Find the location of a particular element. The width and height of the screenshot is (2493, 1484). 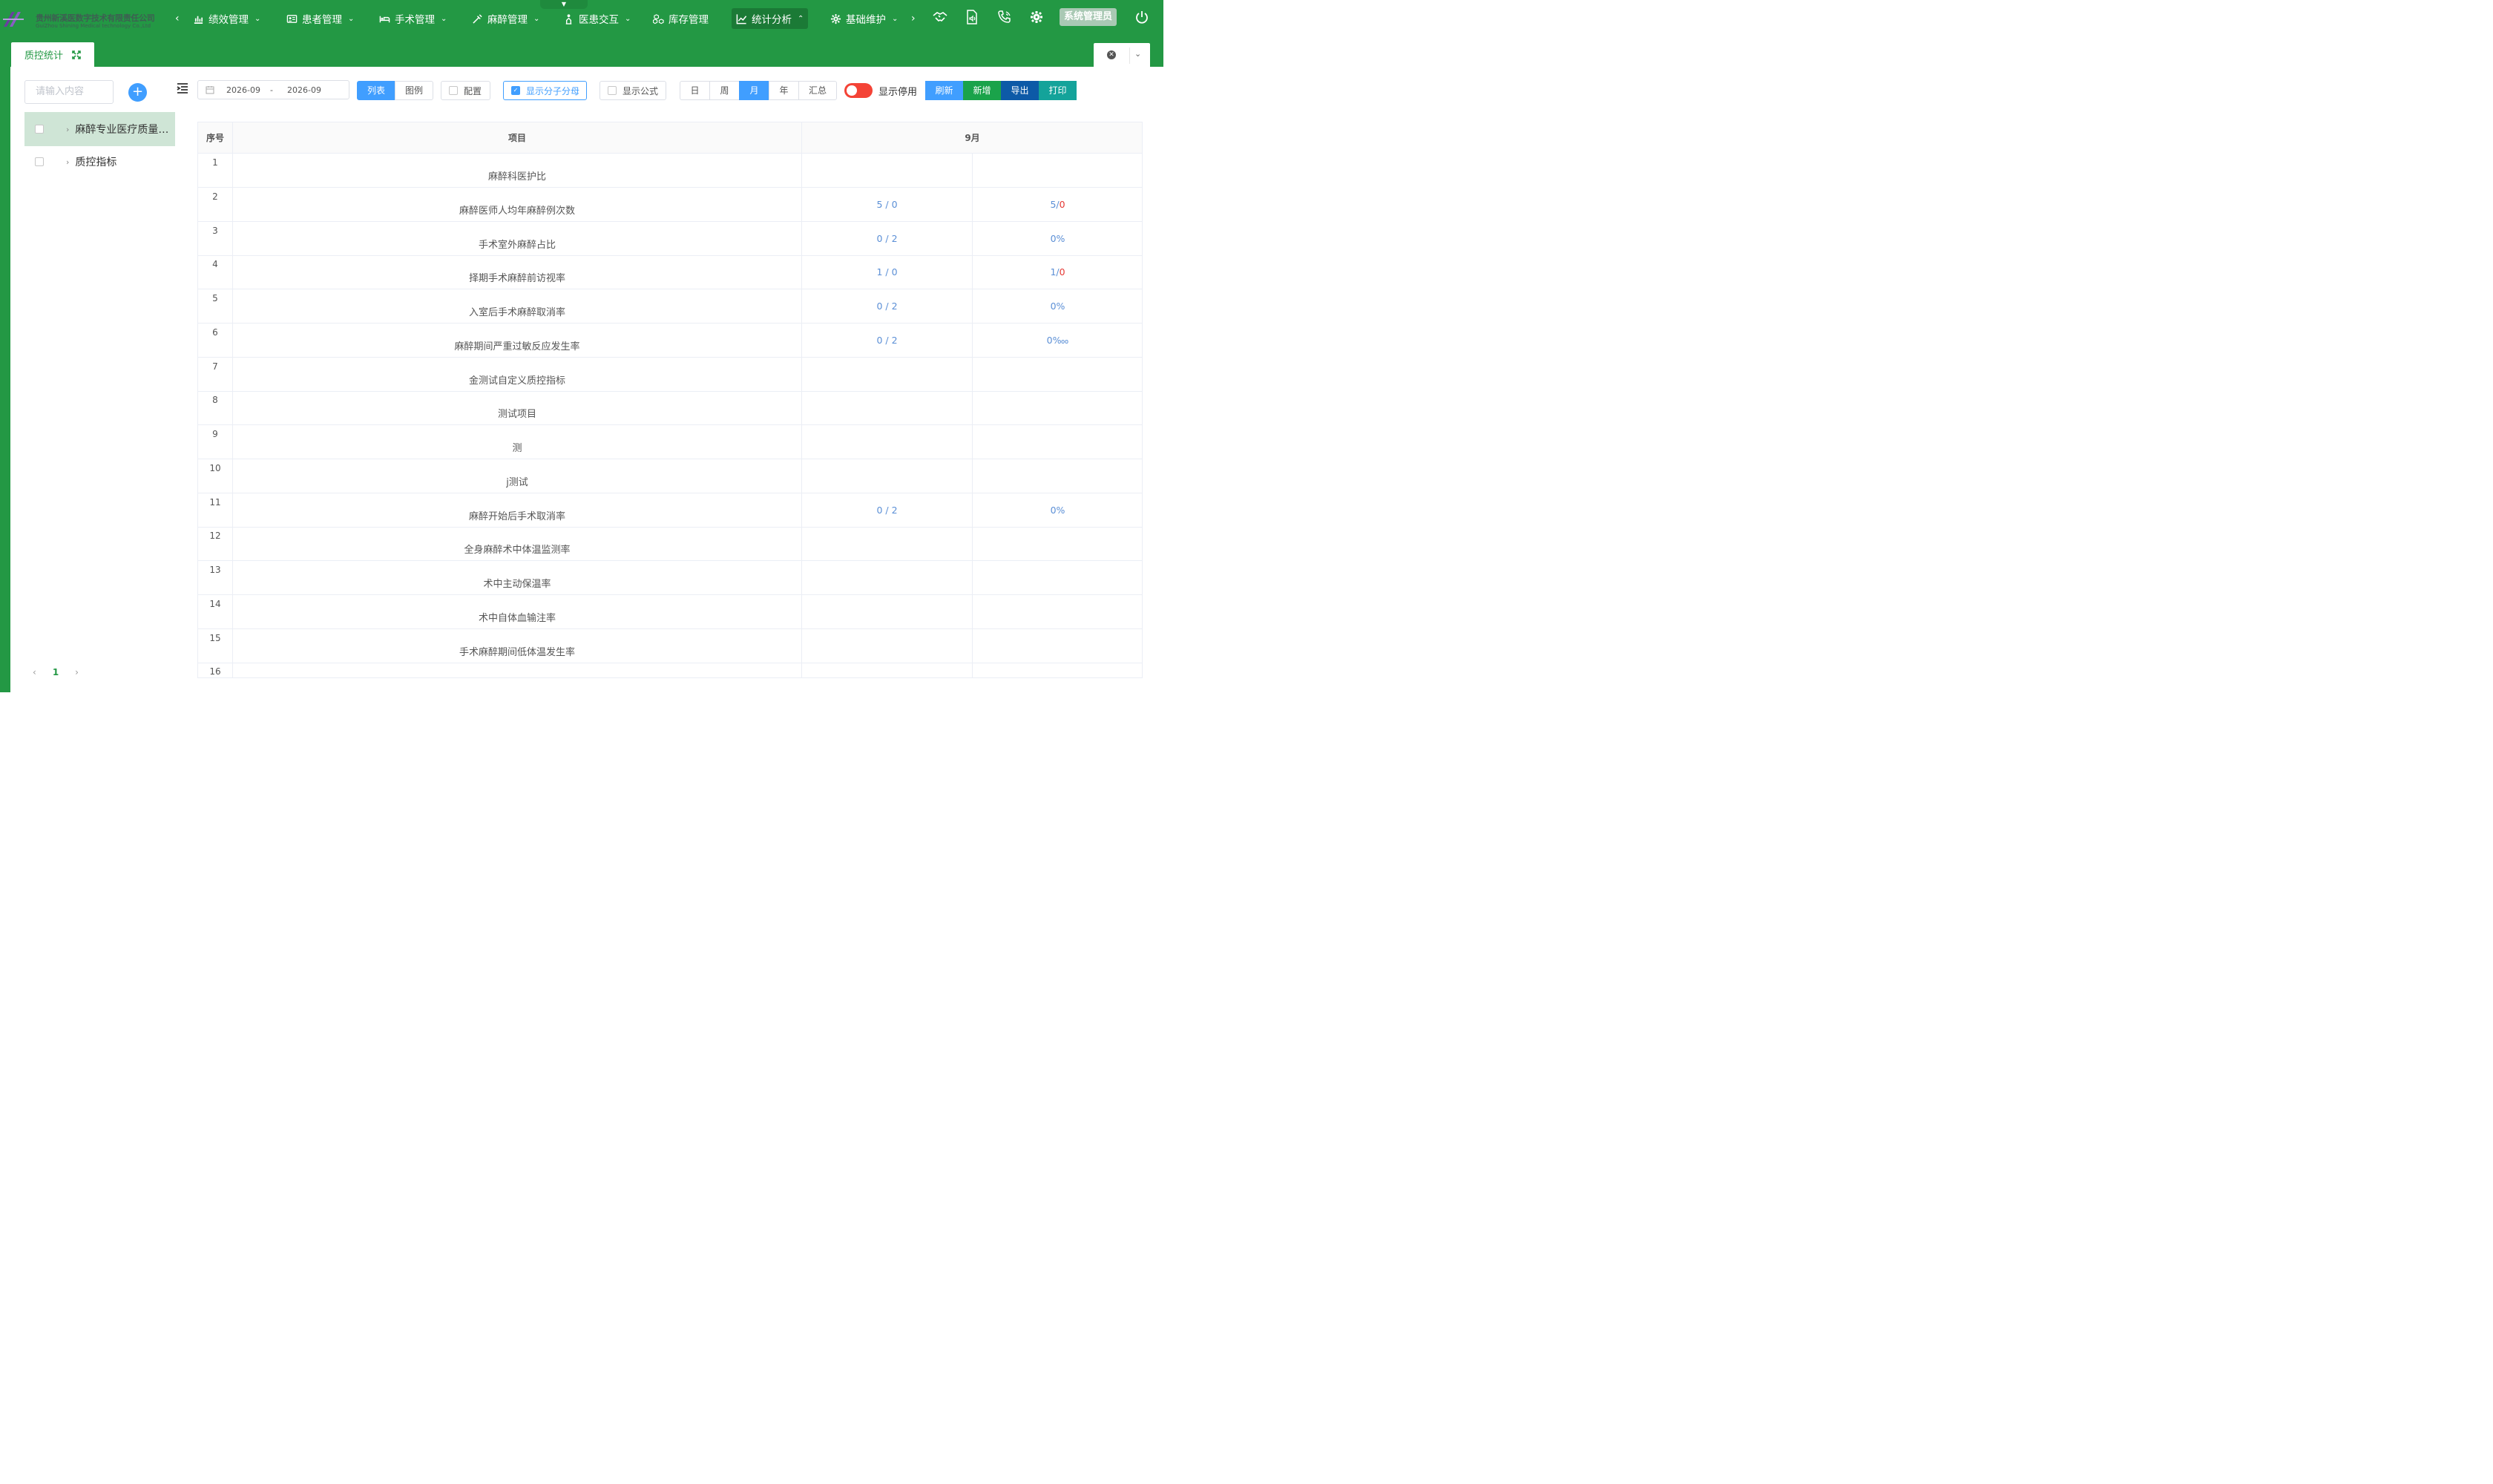

show-disabled-label: 显示停用 is located at coordinates (898, 92).